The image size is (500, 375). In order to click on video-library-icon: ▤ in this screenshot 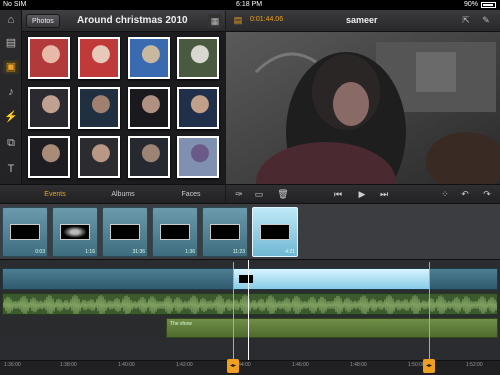, I will do `click(11, 43)`.